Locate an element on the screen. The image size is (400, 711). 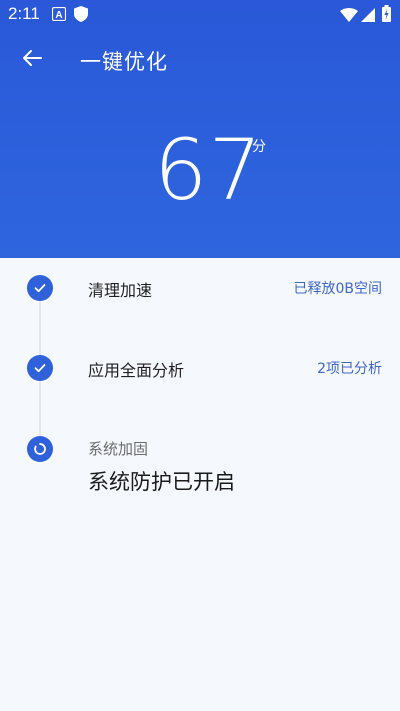
status-bar: 2:11 A is located at coordinates (200, 14).